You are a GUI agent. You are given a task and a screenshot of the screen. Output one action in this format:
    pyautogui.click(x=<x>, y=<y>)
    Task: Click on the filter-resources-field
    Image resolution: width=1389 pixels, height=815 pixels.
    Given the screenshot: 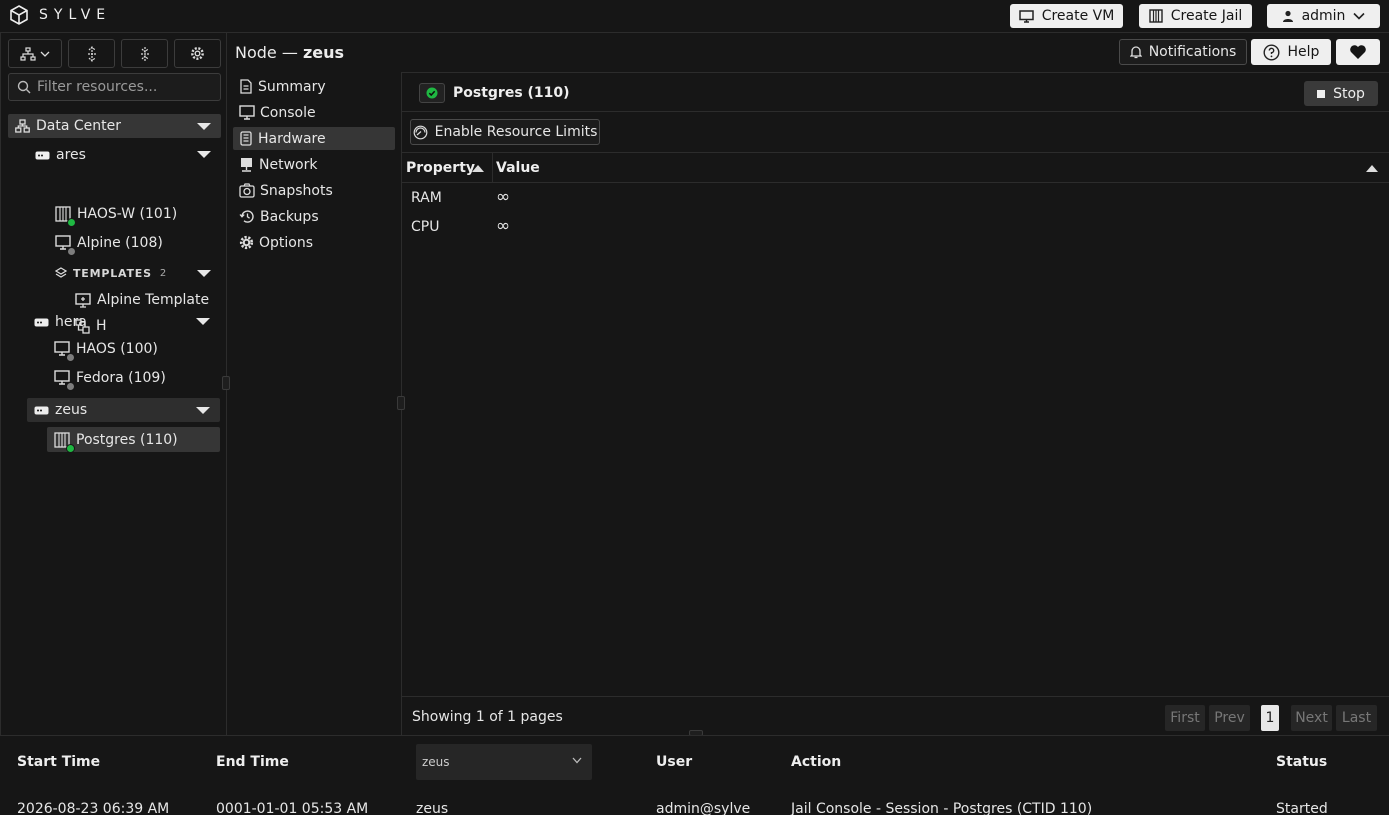 What is the action you would take?
    pyautogui.click(x=114, y=87)
    